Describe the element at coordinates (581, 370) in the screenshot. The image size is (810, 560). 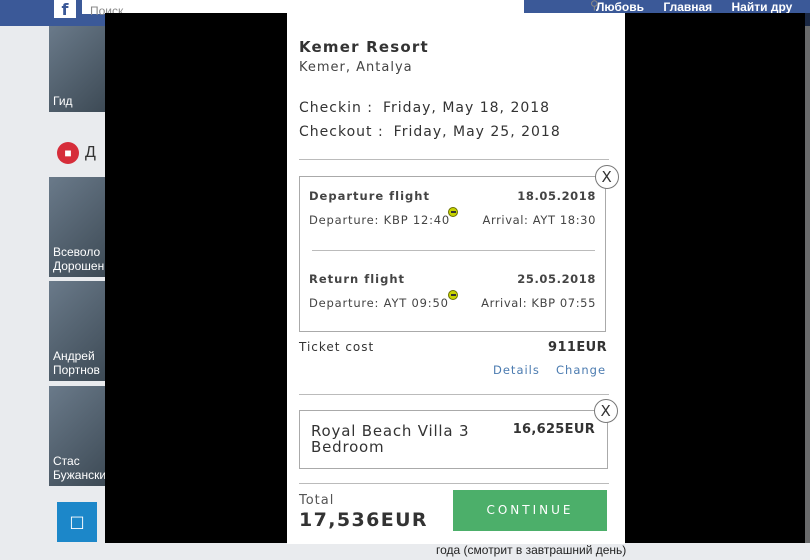
I see `change-flight-link: Change` at that location.